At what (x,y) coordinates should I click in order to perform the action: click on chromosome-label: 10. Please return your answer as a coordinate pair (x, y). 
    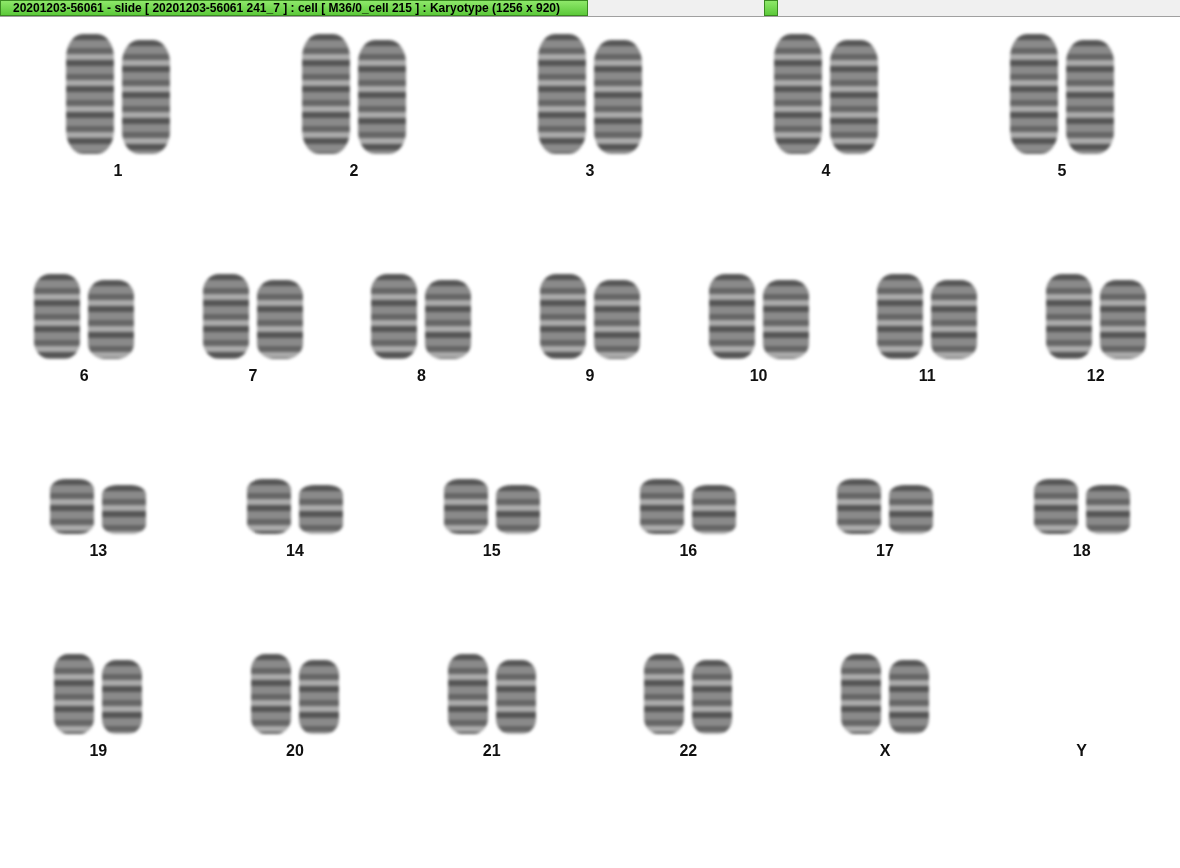
    Looking at the image, I should click on (758, 376).